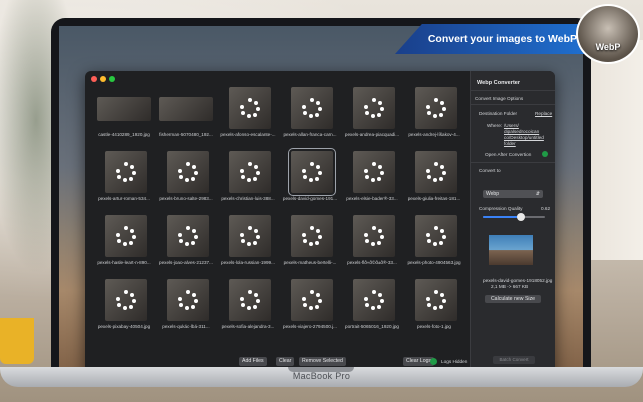 The image size is (643, 402). What do you see at coordinates (492, 194) in the screenshot?
I see `format-select-value: Webp` at bounding box center [492, 194].